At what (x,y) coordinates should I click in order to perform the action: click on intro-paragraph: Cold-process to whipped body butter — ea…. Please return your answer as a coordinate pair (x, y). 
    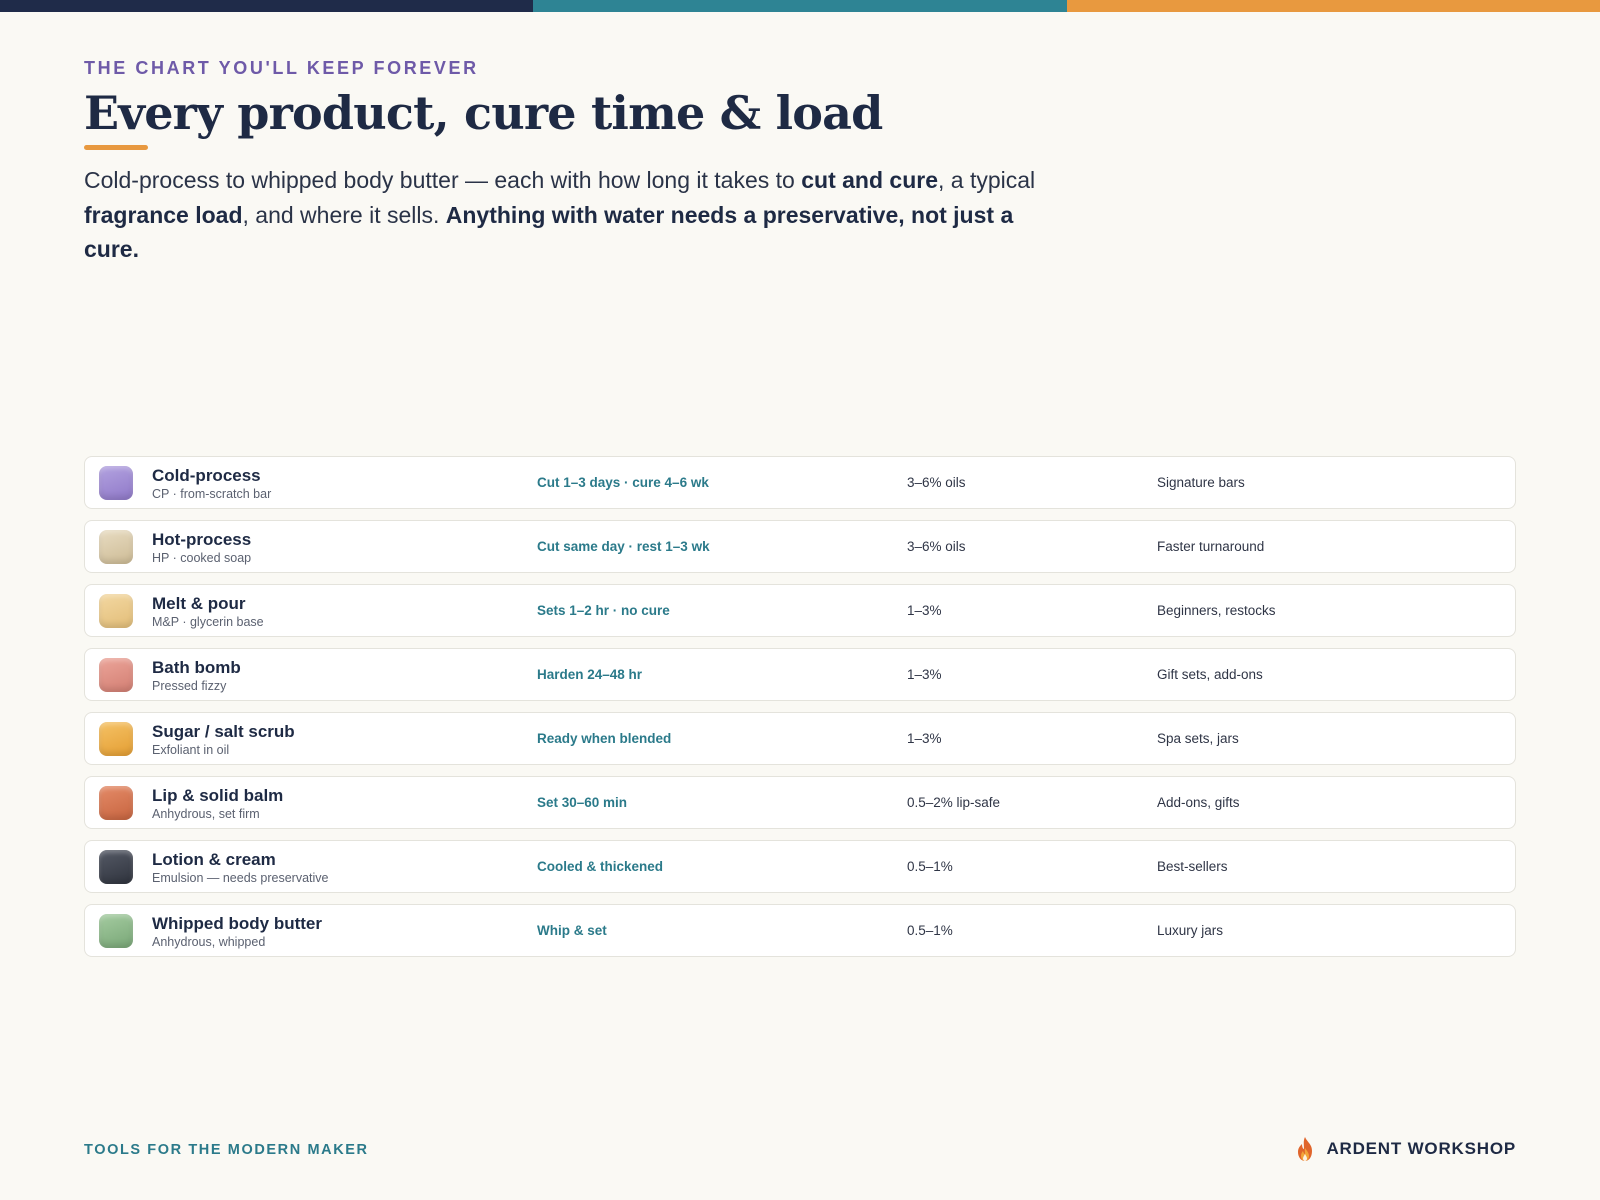
    Looking at the image, I should click on (579, 215).